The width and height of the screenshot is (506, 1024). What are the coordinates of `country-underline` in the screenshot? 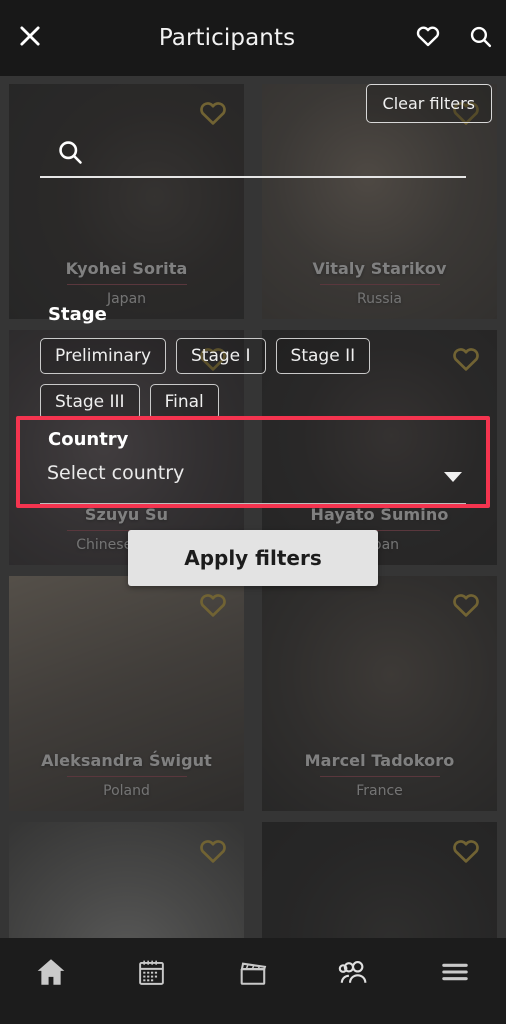 It's located at (253, 503).